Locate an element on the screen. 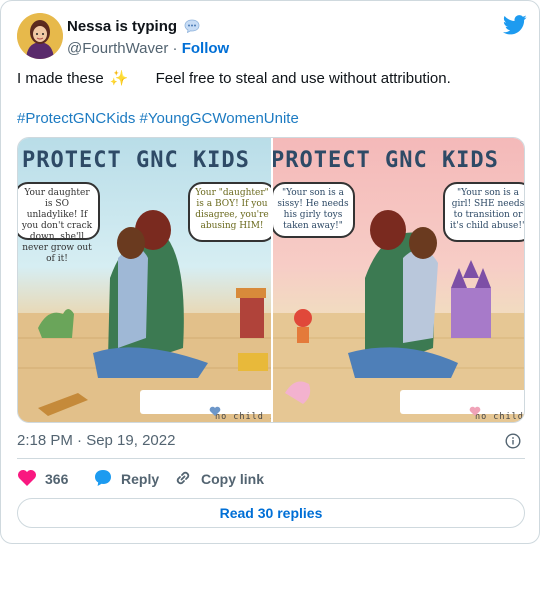 This screenshot has height=590, width=540. display-name: Nessa is typing is located at coordinates (148, 28).